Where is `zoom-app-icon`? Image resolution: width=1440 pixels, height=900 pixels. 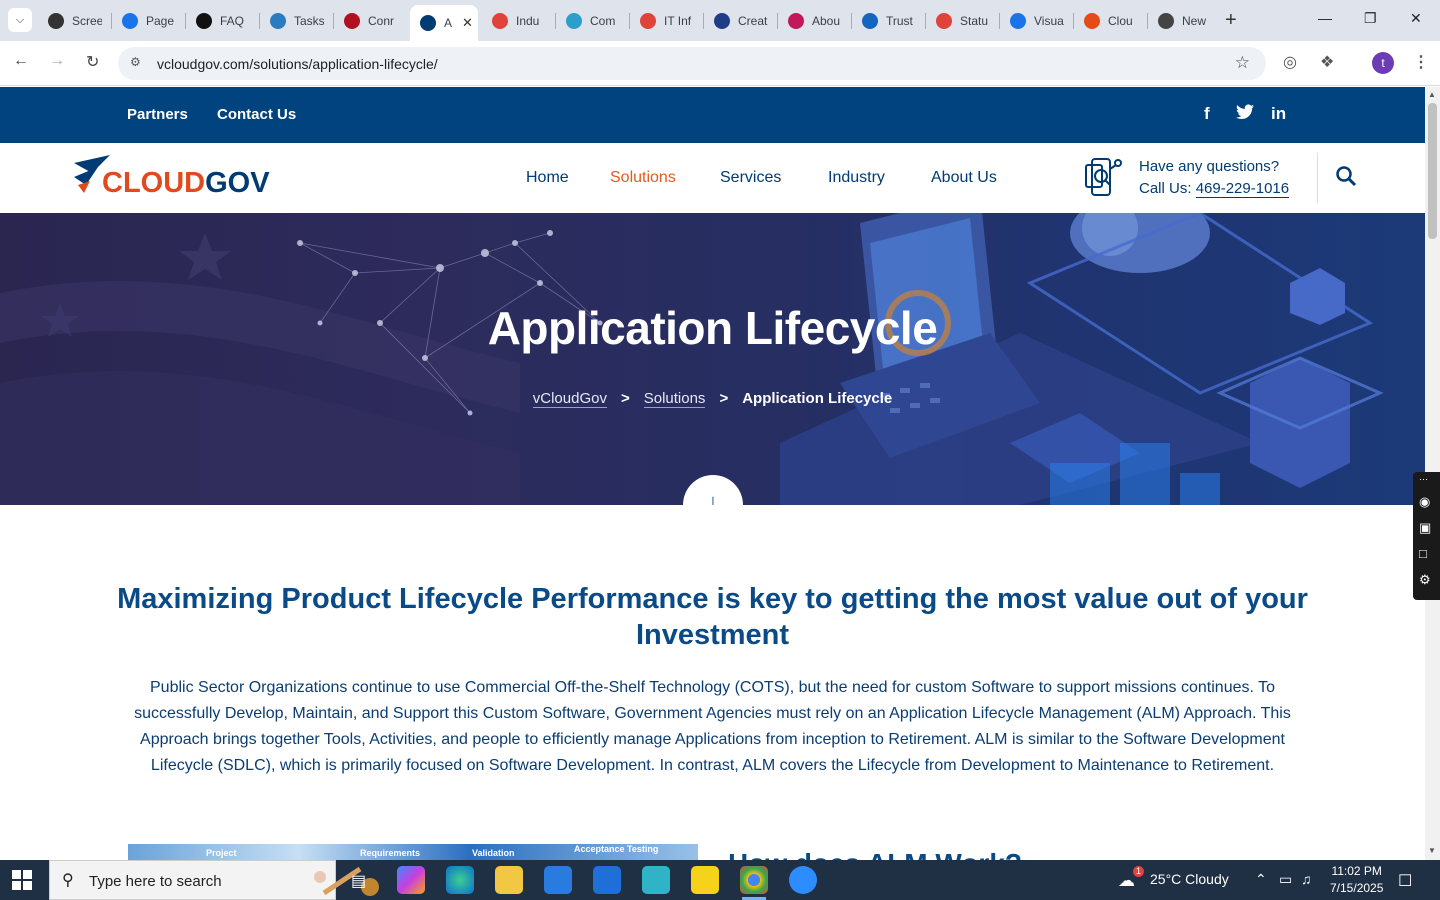
zoom-app-icon is located at coordinates (803, 880).